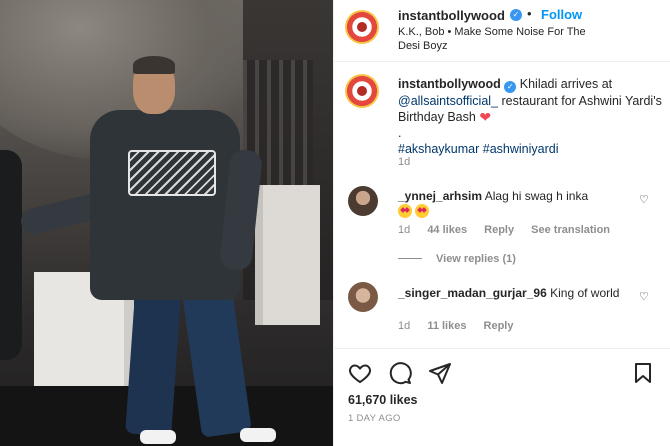 The image size is (670, 446). Describe the element at coordinates (154, 65) in the screenshot. I see `person-hair` at that location.